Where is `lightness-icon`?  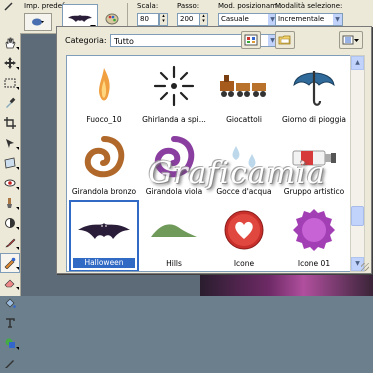
lightness-icon is located at coordinates (10, 223).